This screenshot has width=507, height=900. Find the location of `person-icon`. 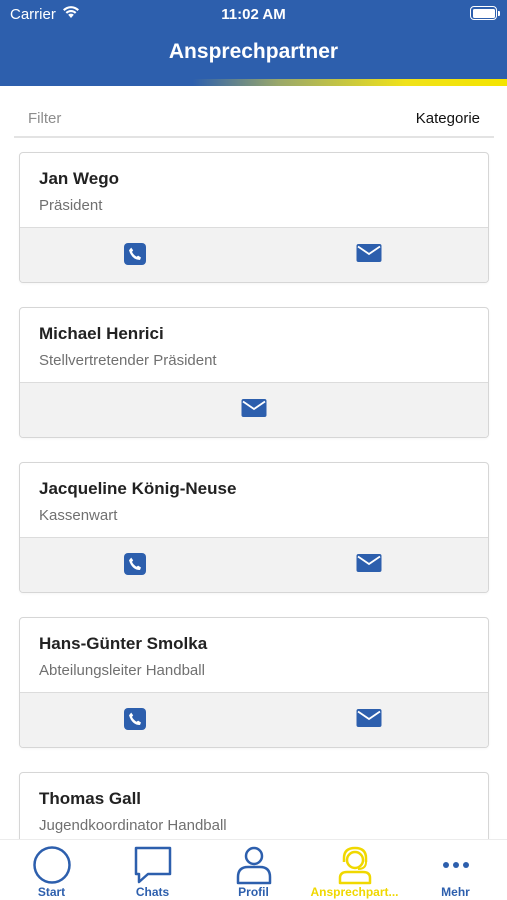

person-icon is located at coordinates (254, 865).